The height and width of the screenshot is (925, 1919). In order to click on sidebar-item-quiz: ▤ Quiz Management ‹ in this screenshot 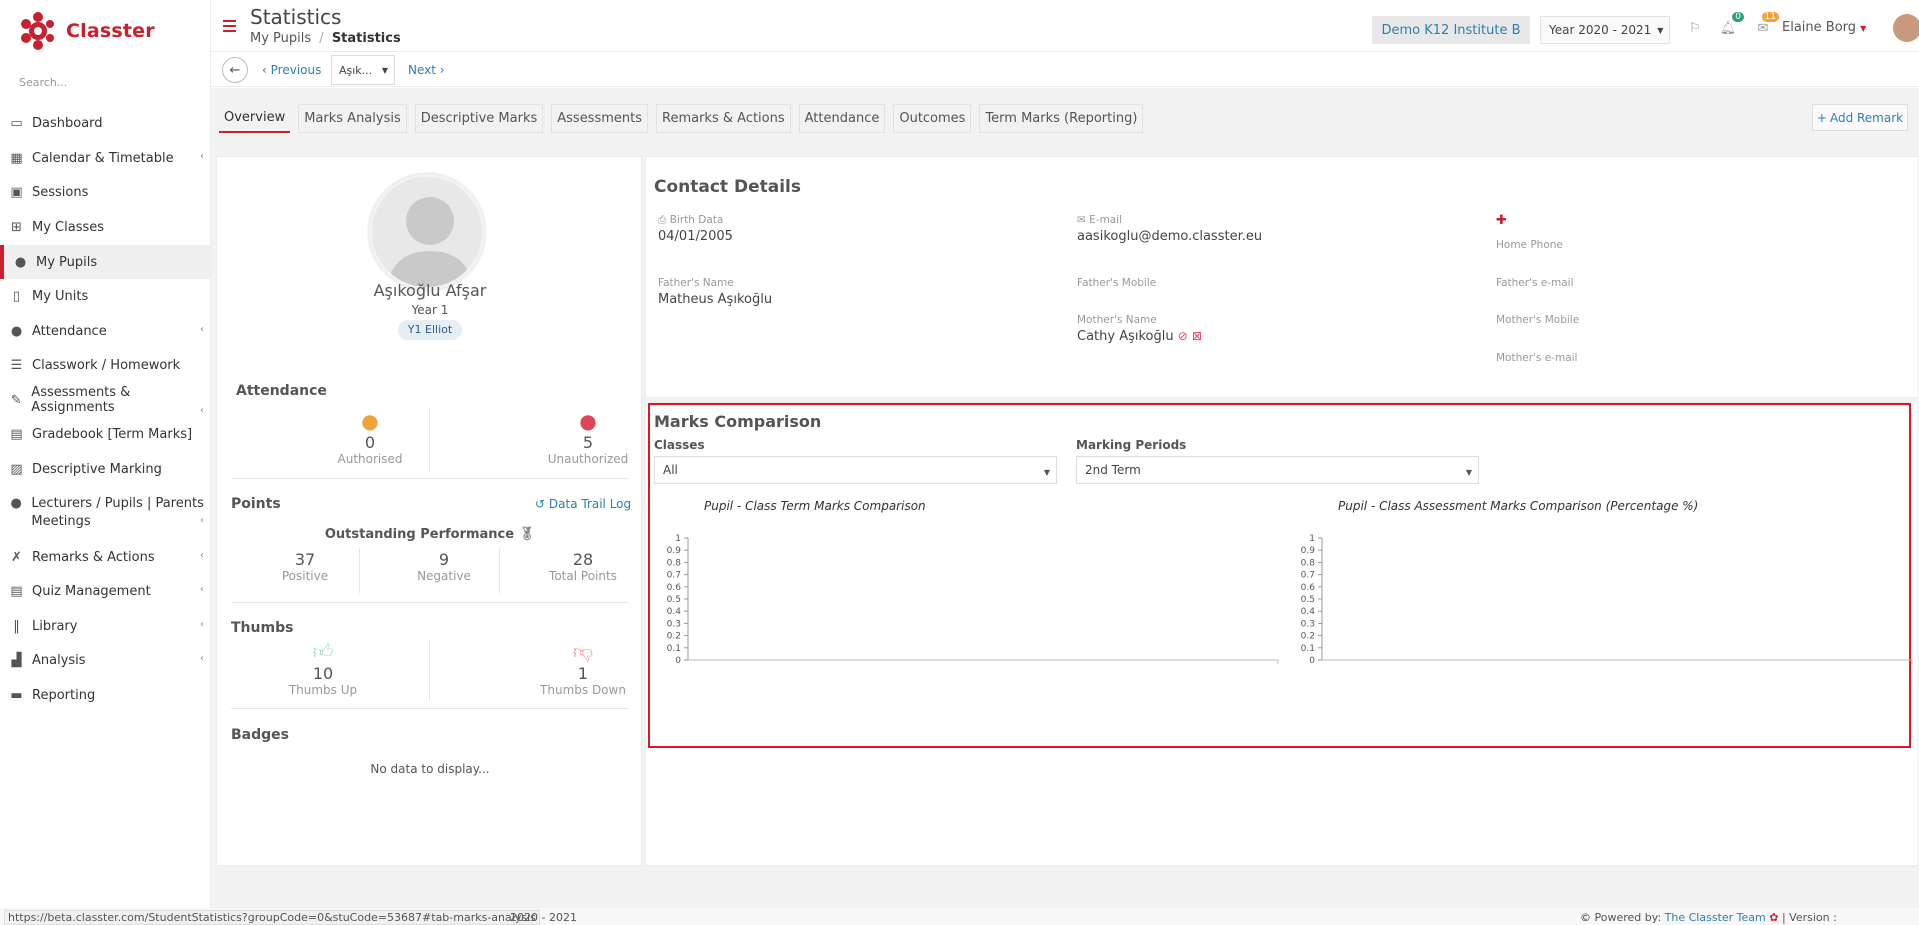, I will do `click(105, 591)`.